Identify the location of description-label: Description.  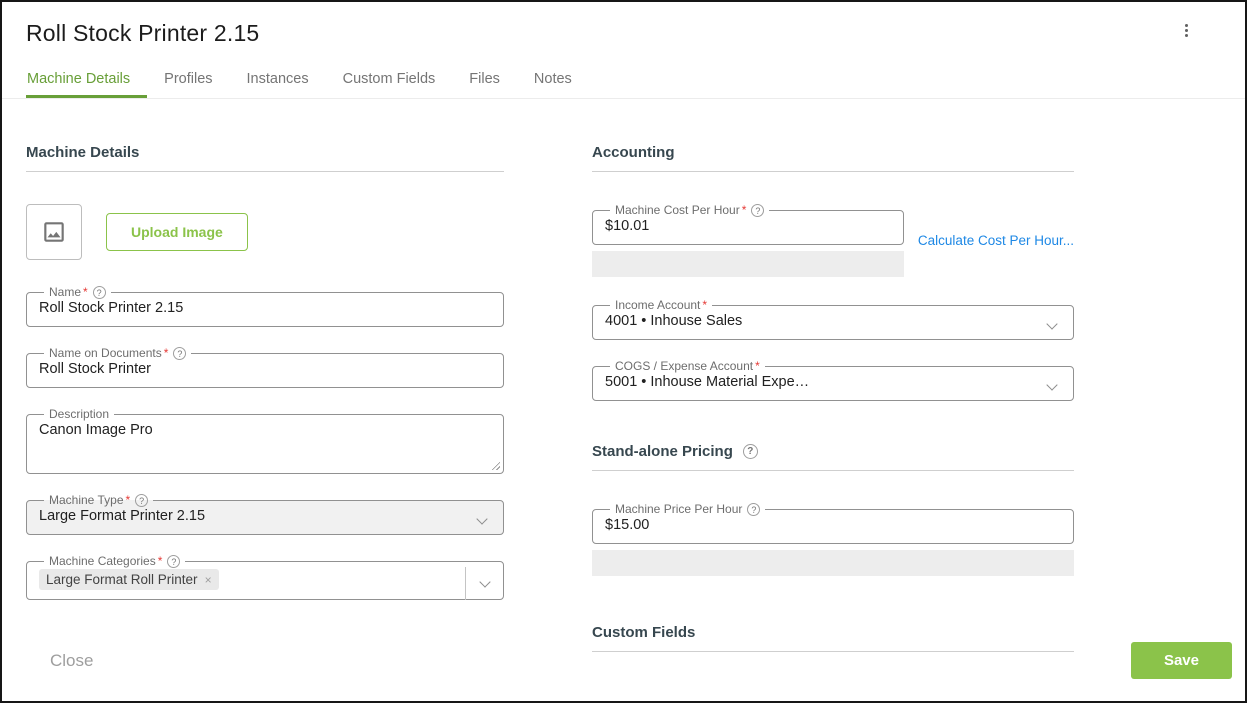
(79, 414).